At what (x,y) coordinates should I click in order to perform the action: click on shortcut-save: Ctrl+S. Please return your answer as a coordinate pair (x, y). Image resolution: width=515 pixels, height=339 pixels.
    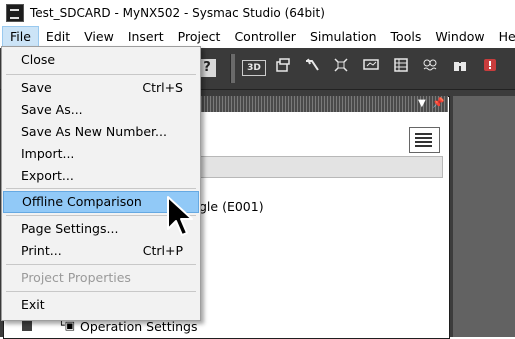
    Looking at the image, I should click on (162, 87).